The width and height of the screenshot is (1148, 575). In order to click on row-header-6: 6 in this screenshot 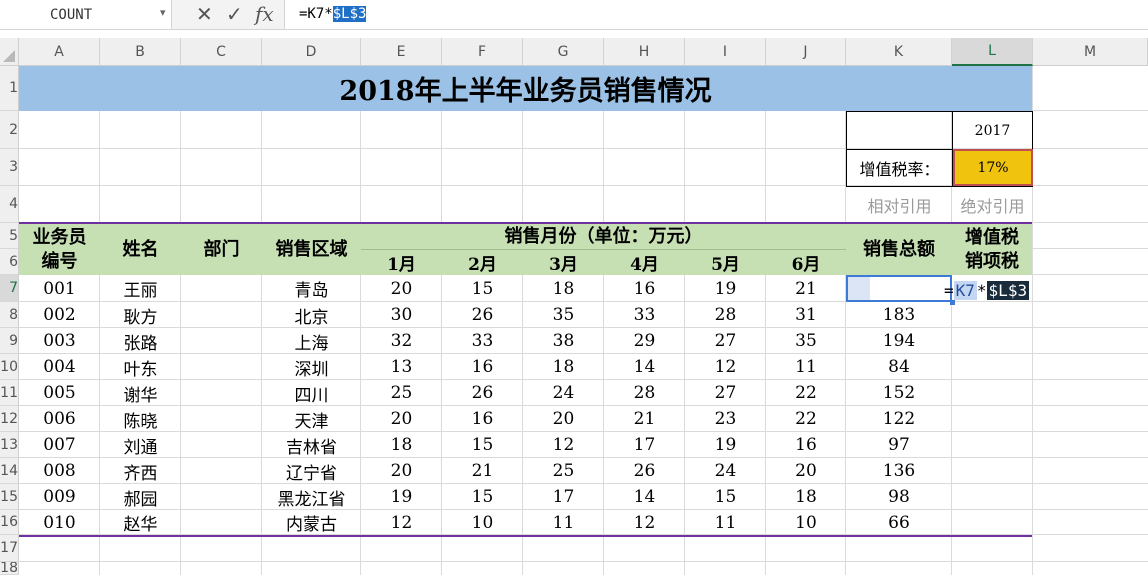, I will do `click(9, 262)`.